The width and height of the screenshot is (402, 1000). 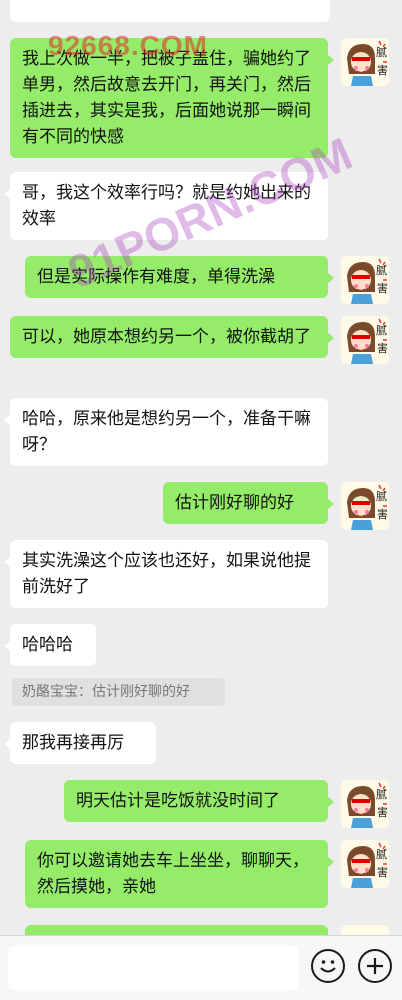 I want to click on smiley-icon, so click(x=328, y=966).